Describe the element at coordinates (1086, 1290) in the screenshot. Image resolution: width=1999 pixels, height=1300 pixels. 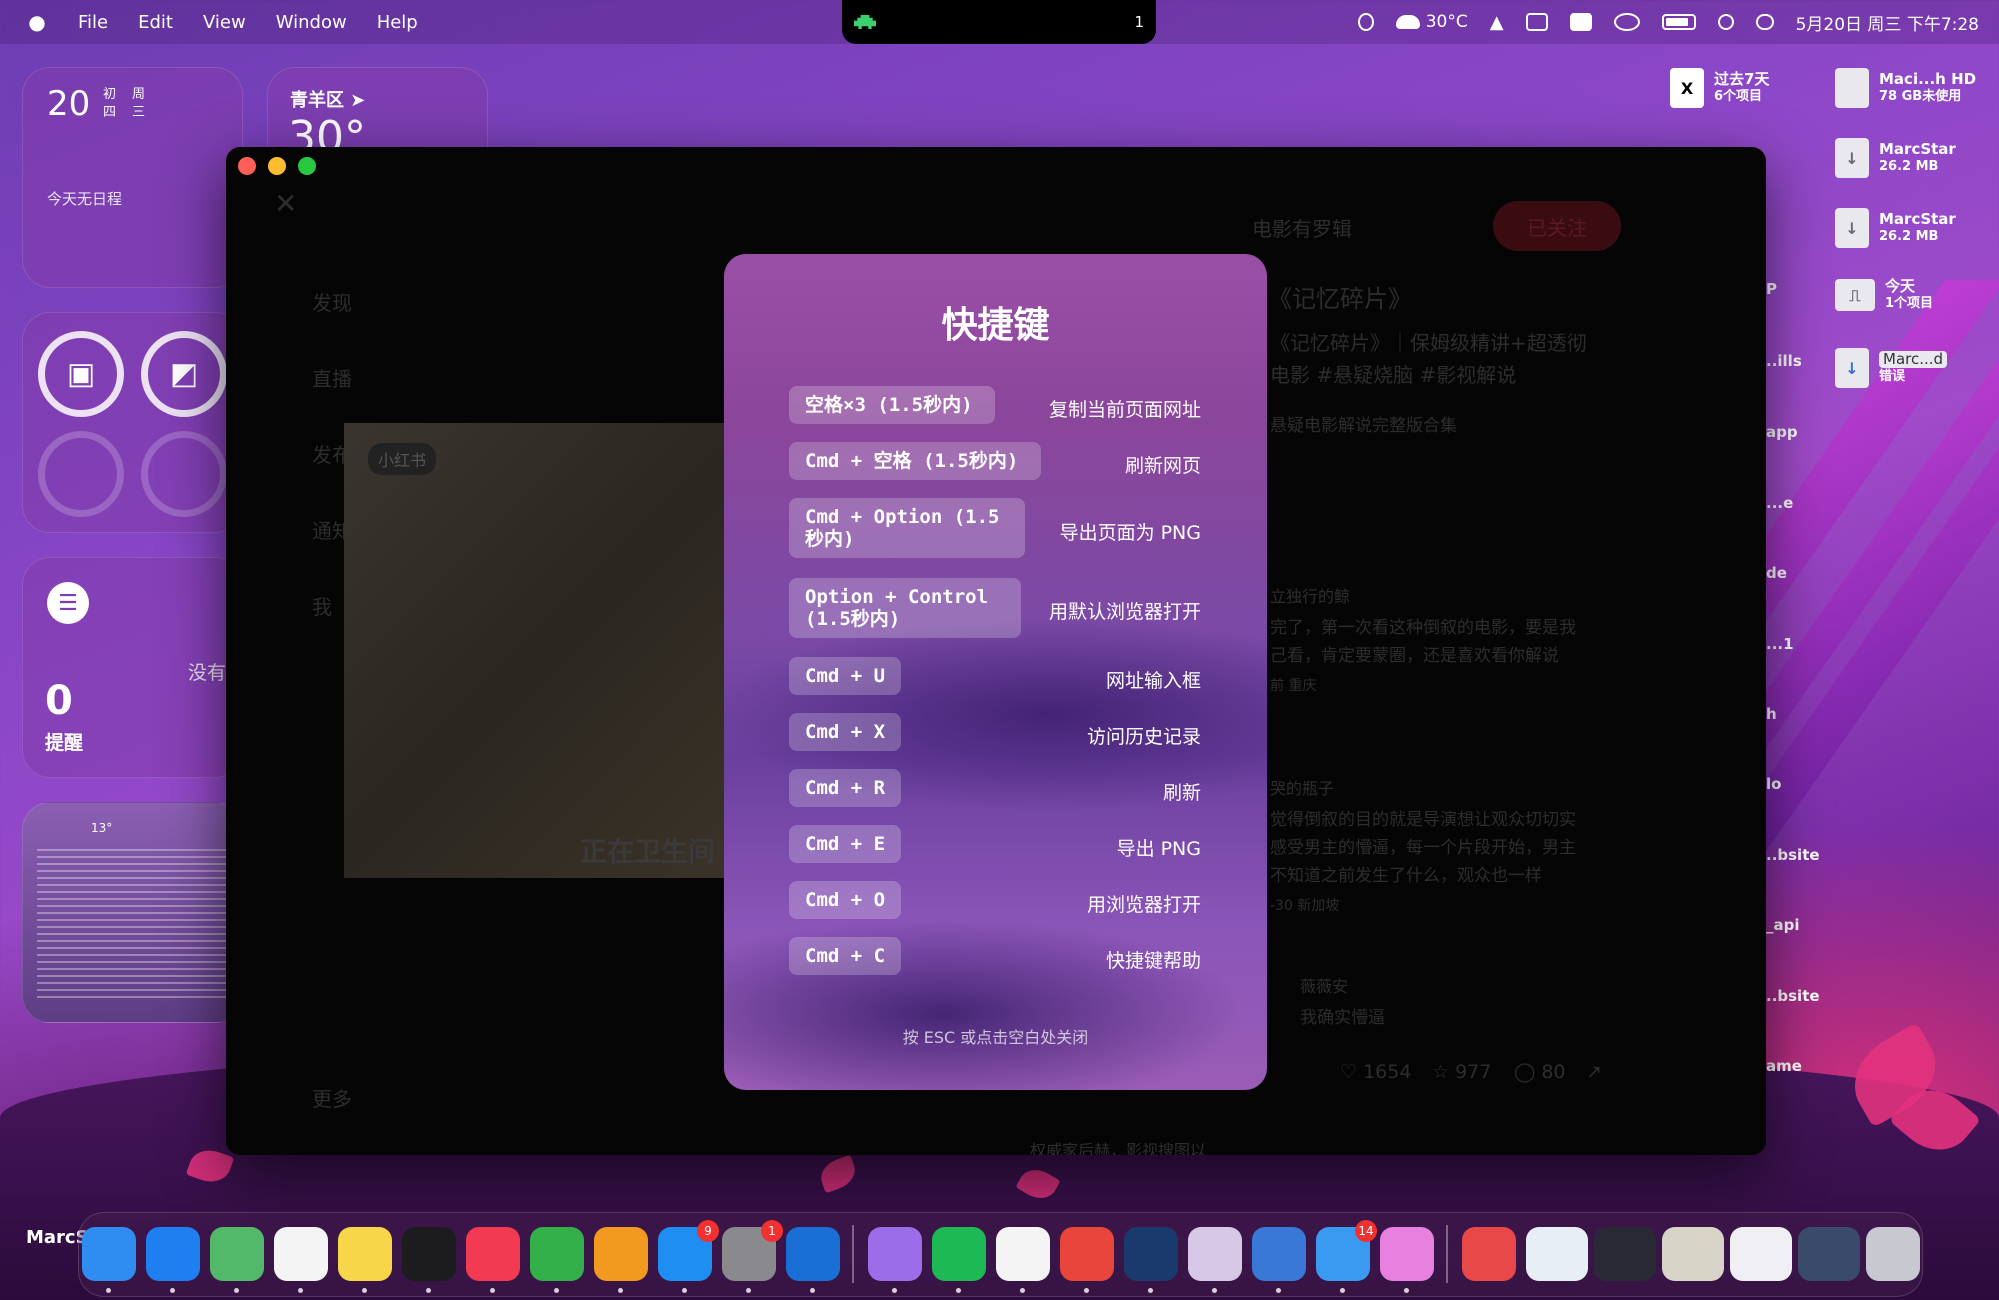
I see `running-indicator` at that location.